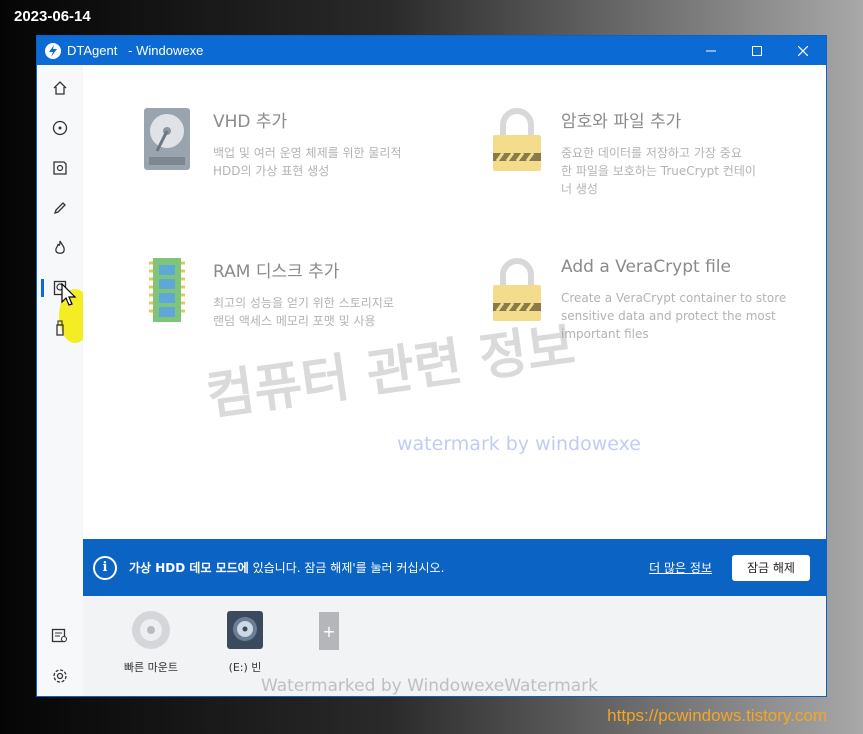  What do you see at coordinates (303, 303) in the screenshot?
I see `card-desc-line: 최고의 성능을 얻기 위한 스토리지로` at bounding box center [303, 303].